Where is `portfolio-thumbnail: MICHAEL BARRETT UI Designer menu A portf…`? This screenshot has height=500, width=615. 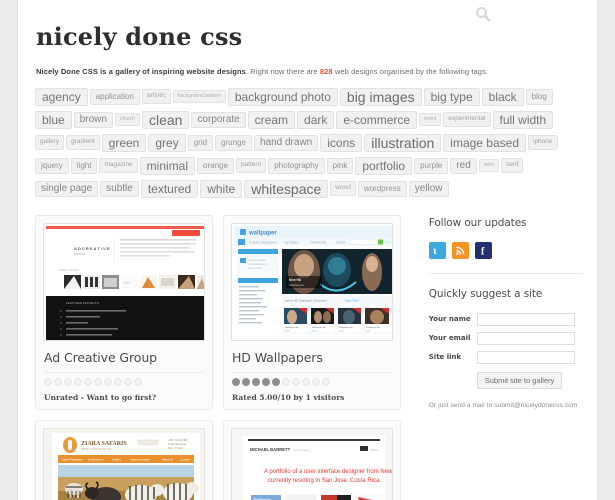 portfolio-thumbnail: MICHAEL BARRETT UI Designer menu A portf… is located at coordinates (312, 463).